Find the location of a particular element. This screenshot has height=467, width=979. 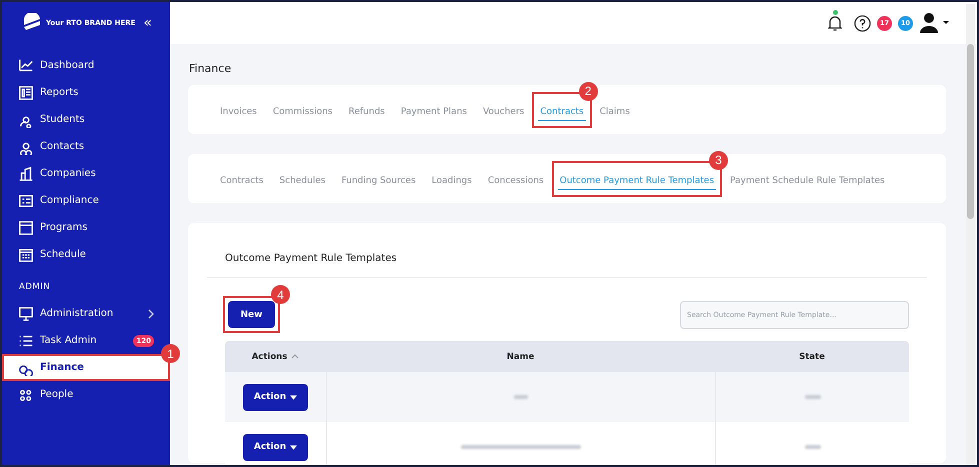

avatar-icon is located at coordinates (934, 23).